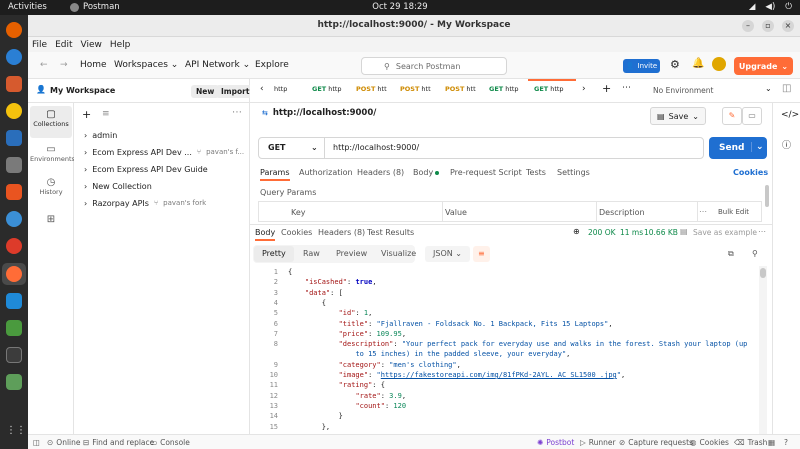 The image size is (800, 449). I want to click on response-size: 10.66 KB, so click(661, 232).